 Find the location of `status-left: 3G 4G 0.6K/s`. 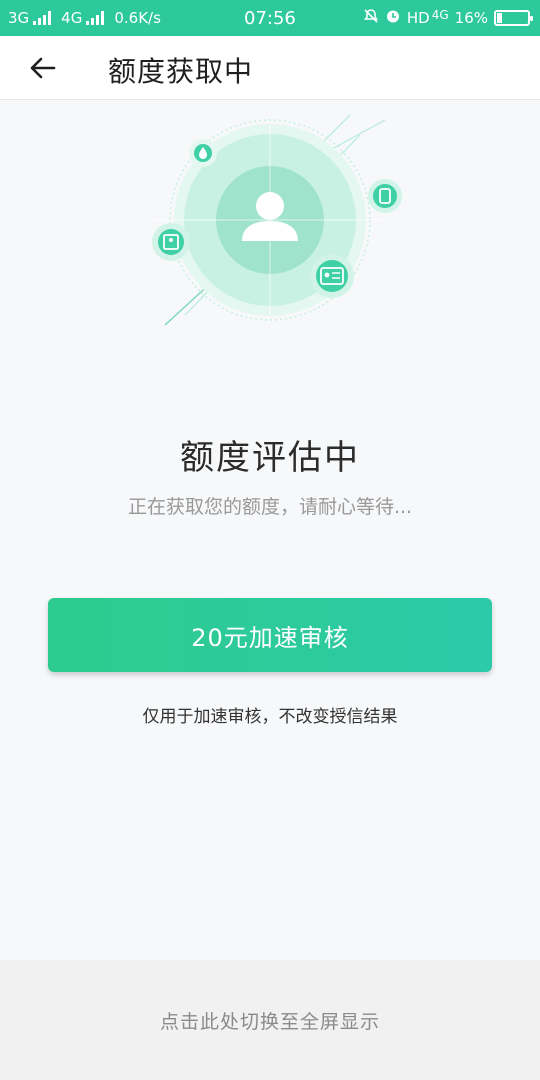

status-left: 3G 4G 0.6K/s is located at coordinates (84, 18).